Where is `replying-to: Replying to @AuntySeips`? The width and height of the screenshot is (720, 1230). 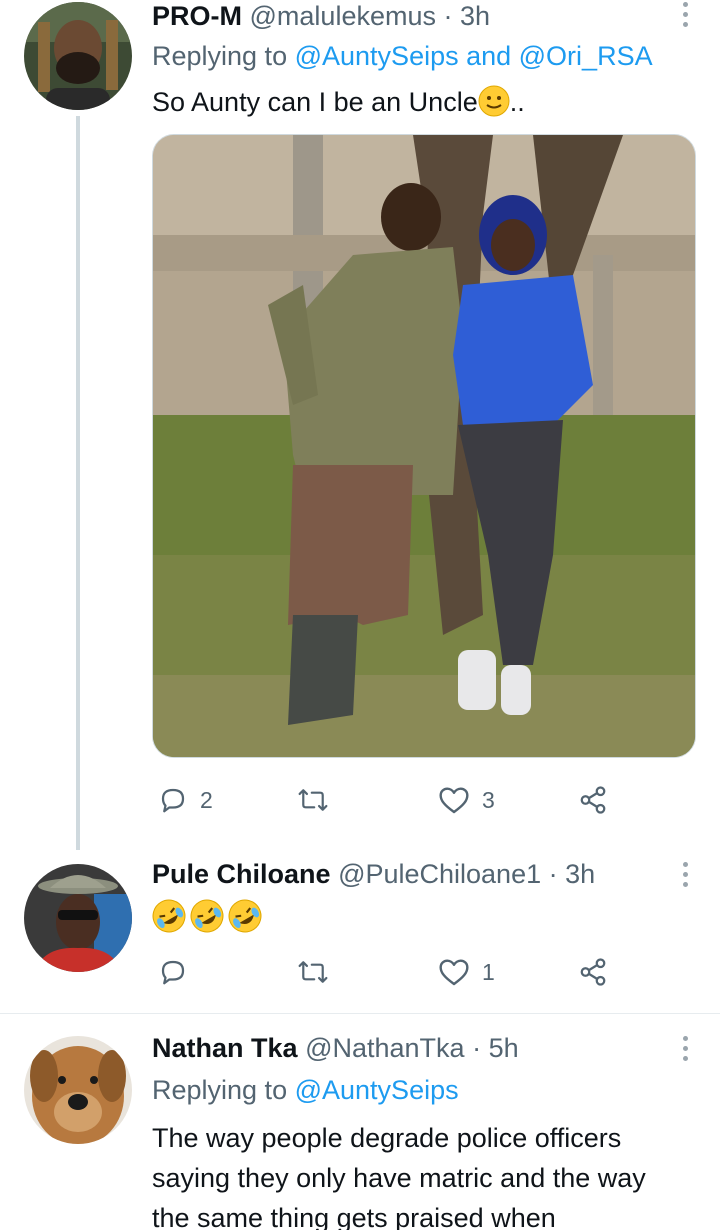 replying-to: Replying to @AuntySeips is located at coordinates (305, 1090).